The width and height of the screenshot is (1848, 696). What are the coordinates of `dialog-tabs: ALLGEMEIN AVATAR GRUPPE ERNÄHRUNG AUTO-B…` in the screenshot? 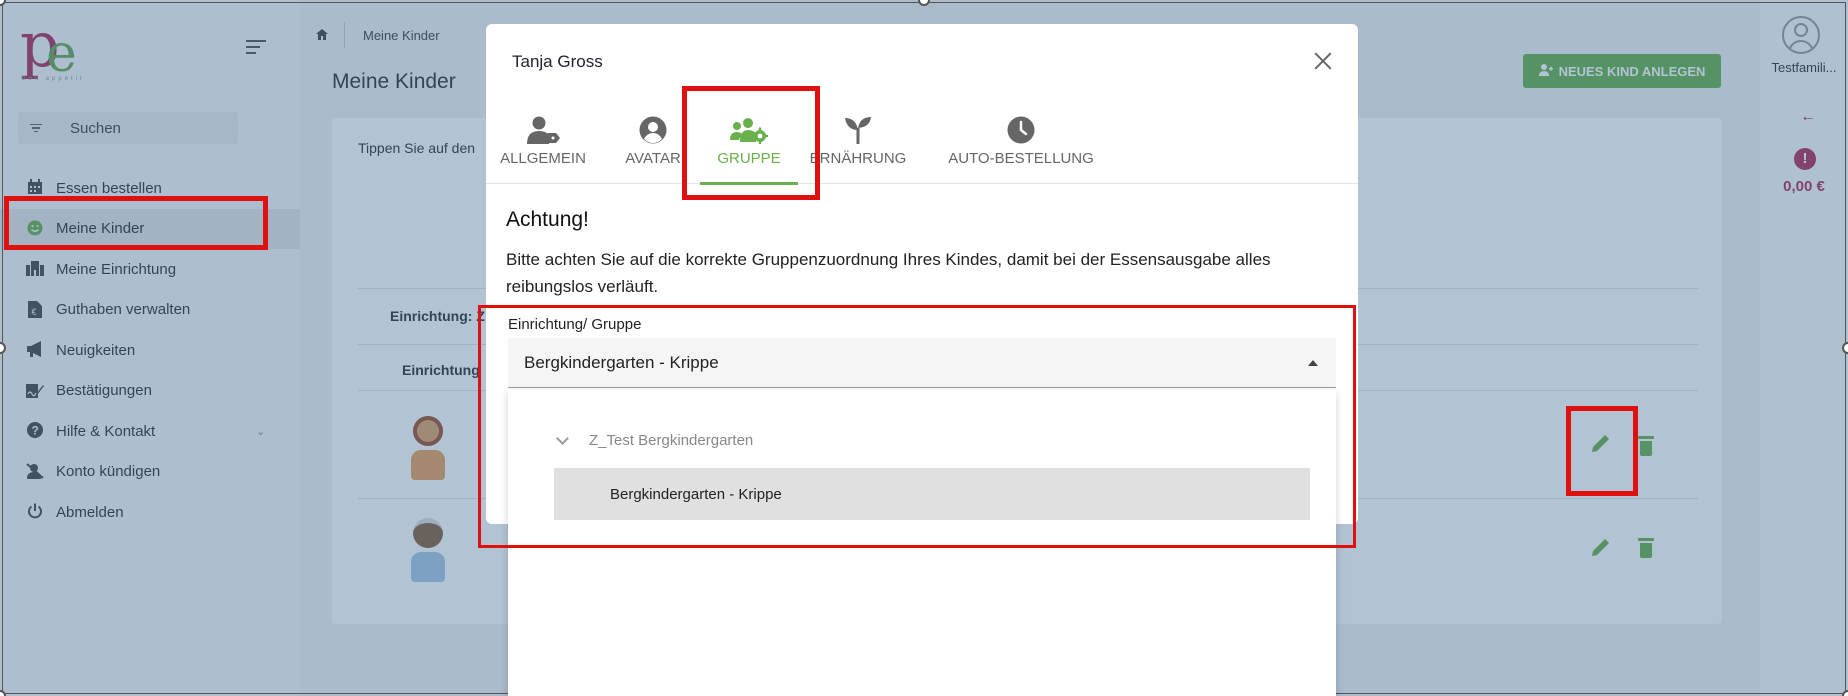 It's located at (922, 149).